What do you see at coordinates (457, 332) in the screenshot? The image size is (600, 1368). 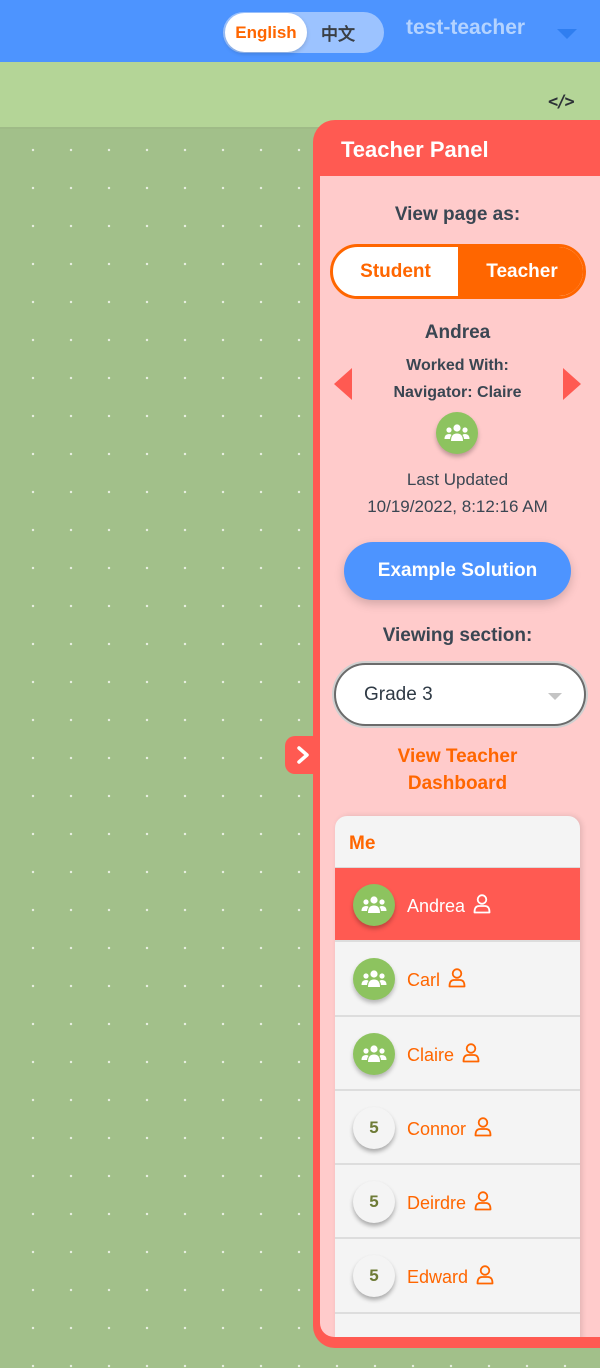 I see `selected-student-name: Andrea` at bounding box center [457, 332].